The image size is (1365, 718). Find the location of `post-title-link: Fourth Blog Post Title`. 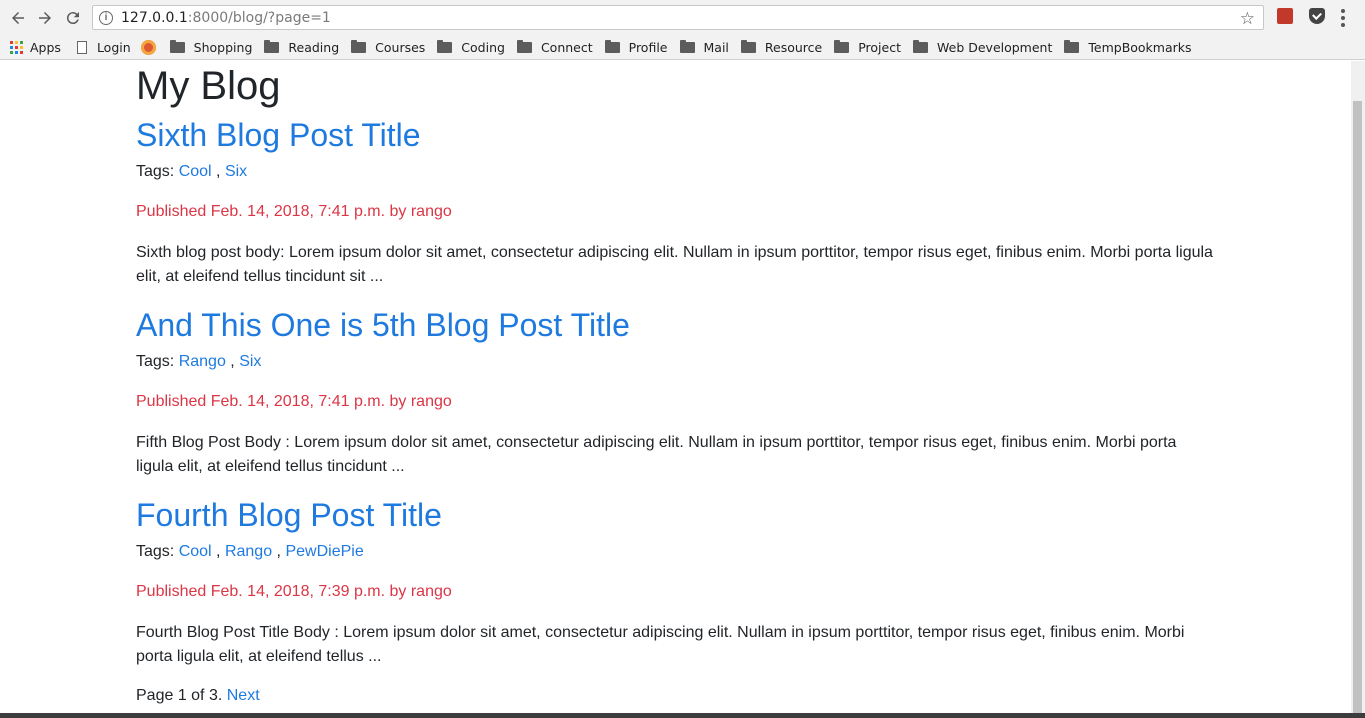

post-title-link: Fourth Blog Post Title is located at coordinates (677, 515).